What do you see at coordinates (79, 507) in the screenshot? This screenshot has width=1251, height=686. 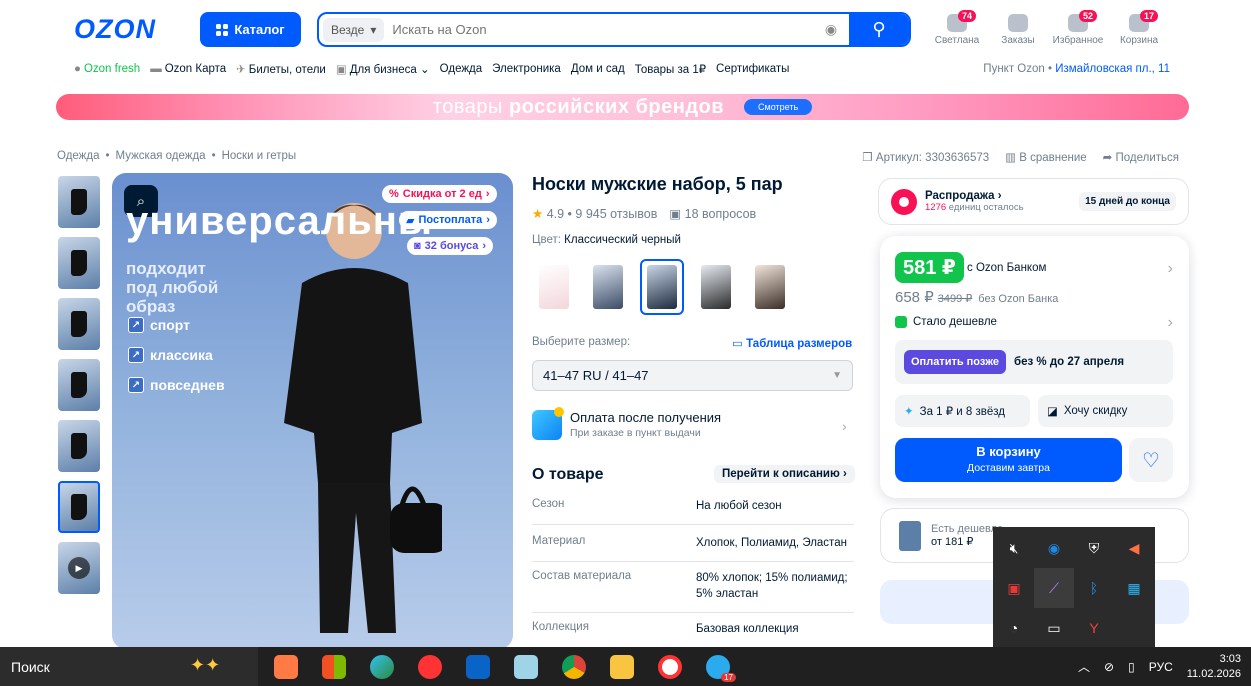 I see `thumbnail-selected` at bounding box center [79, 507].